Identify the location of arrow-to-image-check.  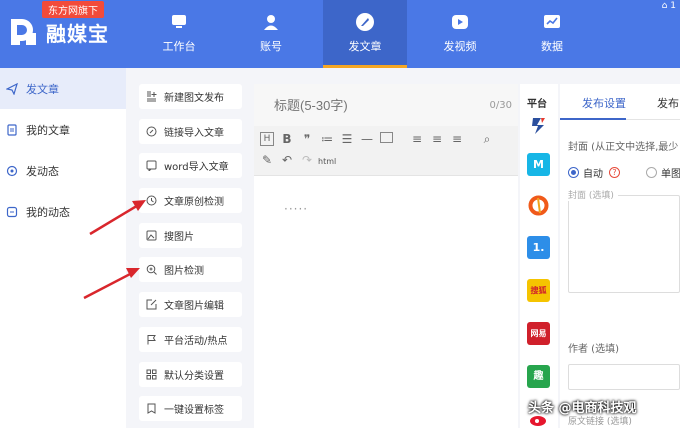
(111, 284).